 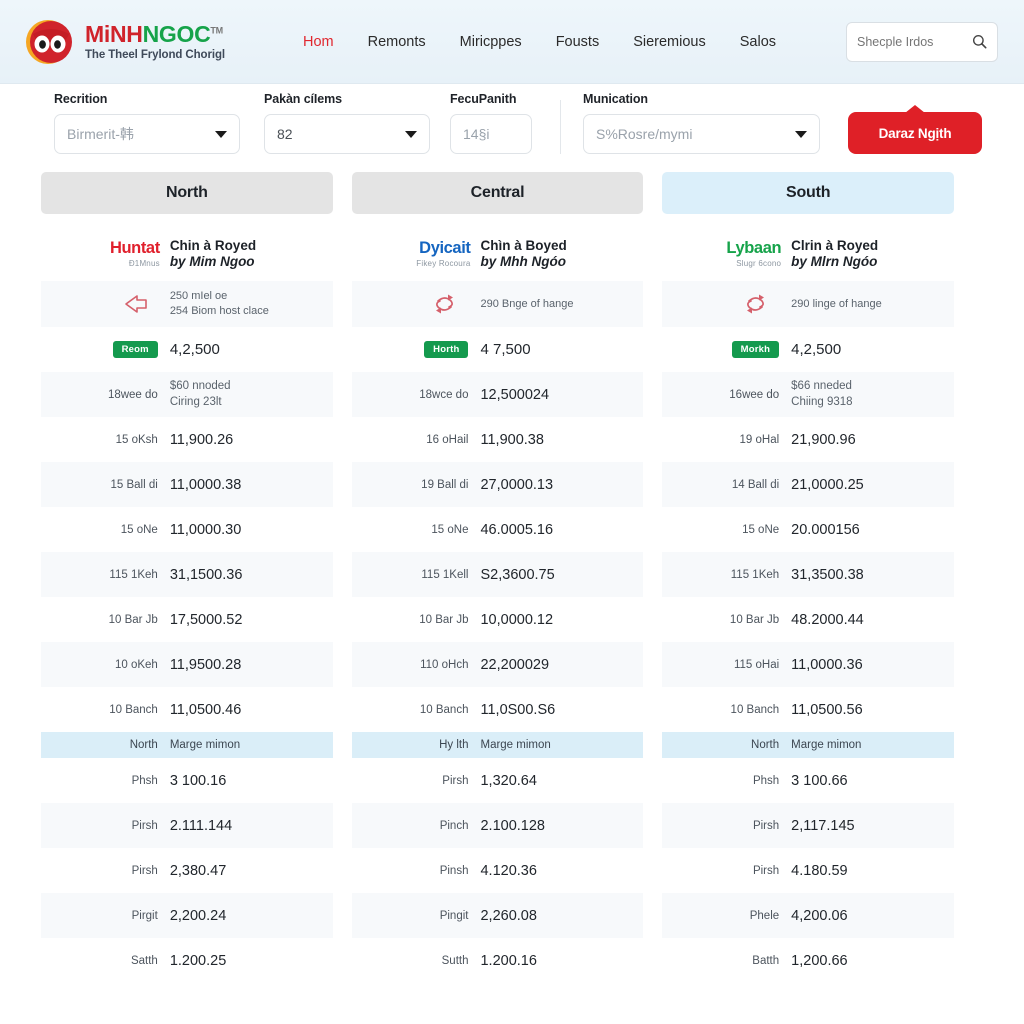 What do you see at coordinates (701, 134) in the screenshot?
I see `filter-munication-select: S%Rosre/mymi` at bounding box center [701, 134].